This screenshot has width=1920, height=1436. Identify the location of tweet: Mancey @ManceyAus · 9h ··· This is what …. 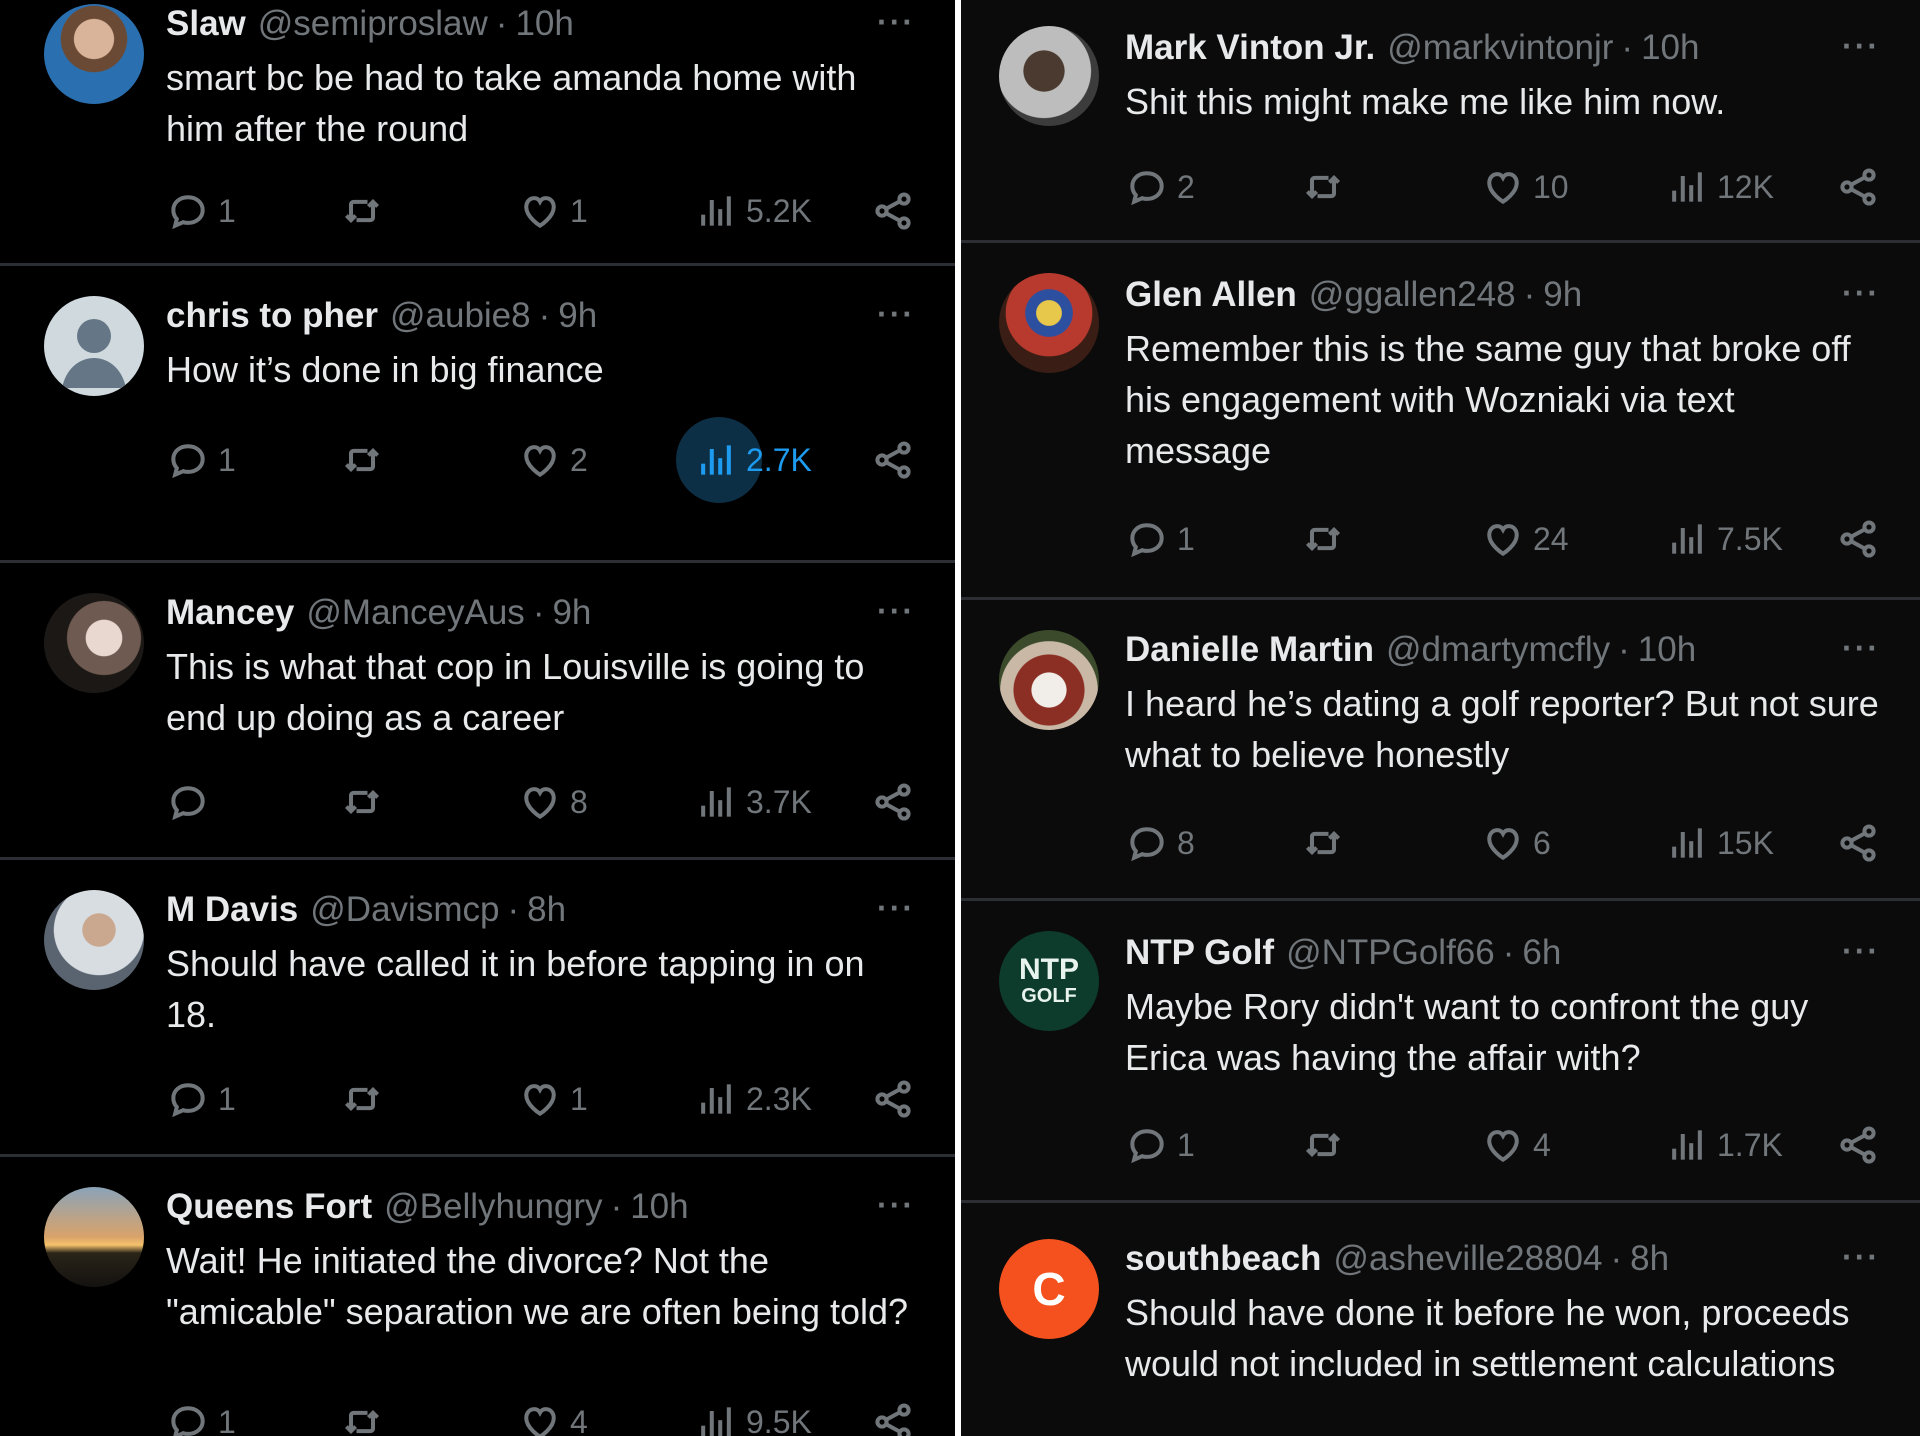
(477, 711).